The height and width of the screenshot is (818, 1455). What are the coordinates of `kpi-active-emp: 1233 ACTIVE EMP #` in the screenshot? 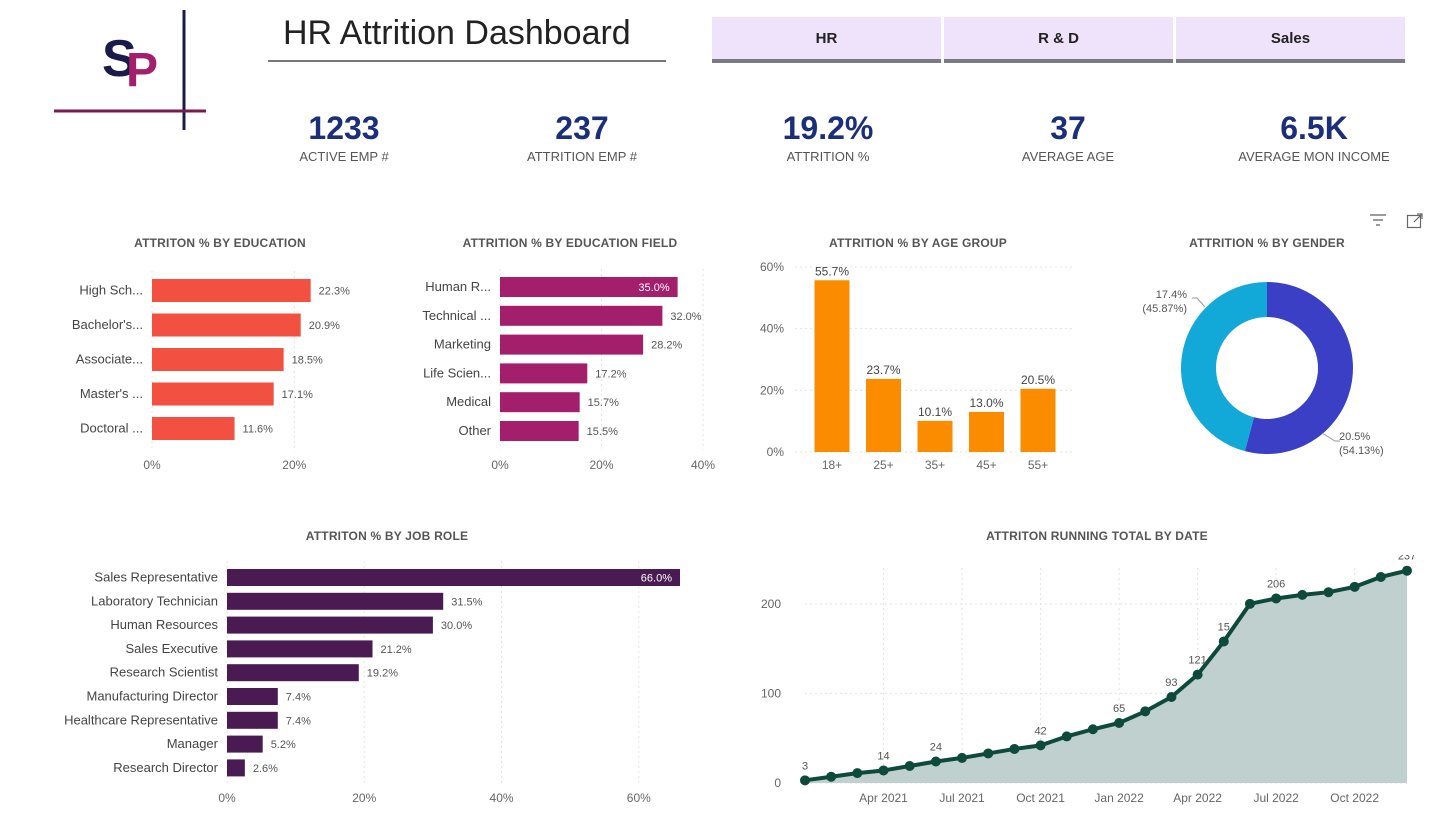 It's located at (344, 137).